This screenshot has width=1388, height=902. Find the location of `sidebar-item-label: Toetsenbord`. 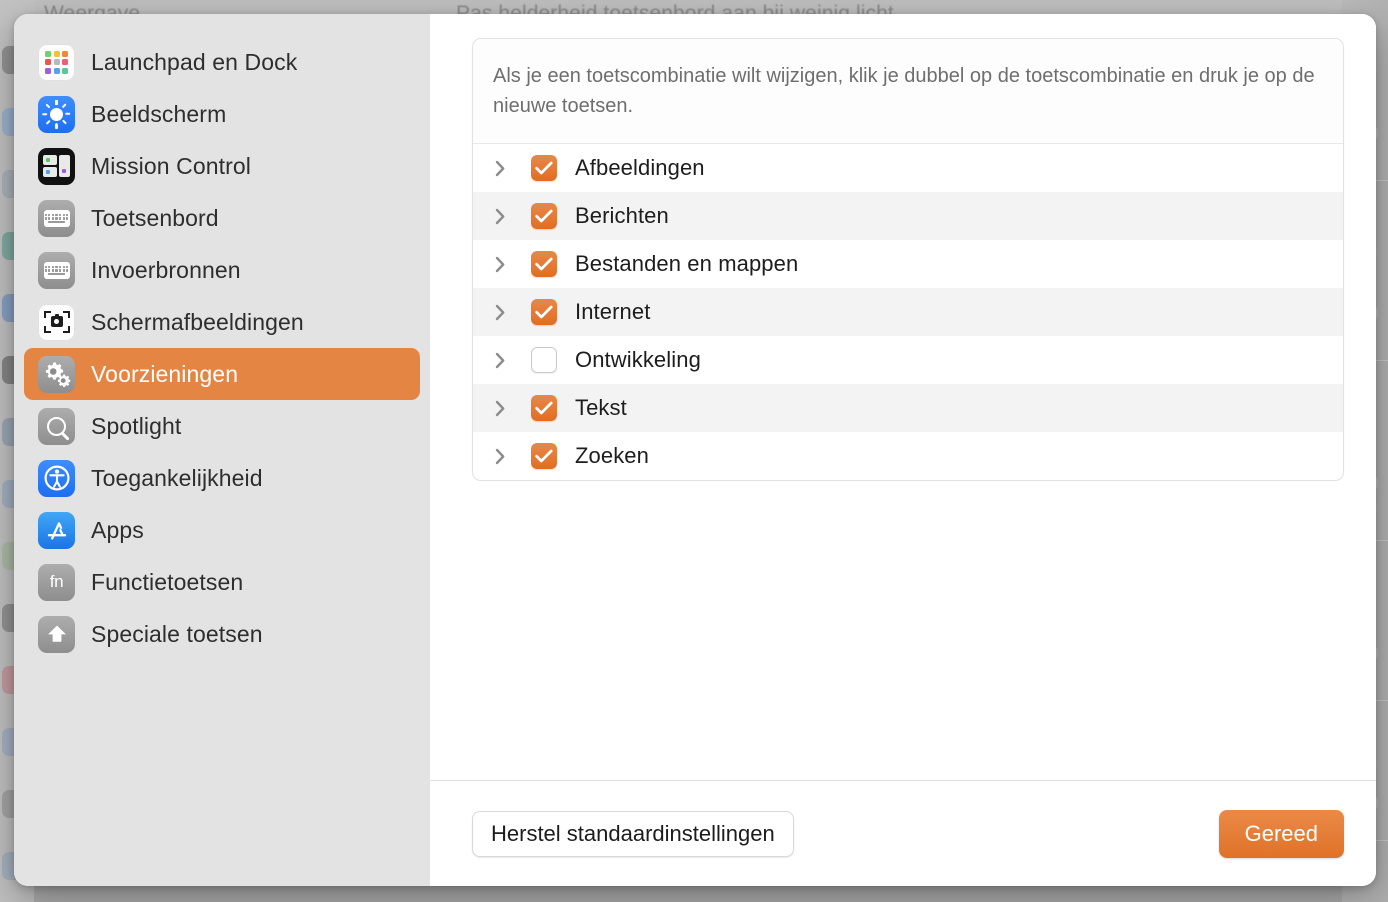

sidebar-item-label: Toetsenbord is located at coordinates (155, 217).